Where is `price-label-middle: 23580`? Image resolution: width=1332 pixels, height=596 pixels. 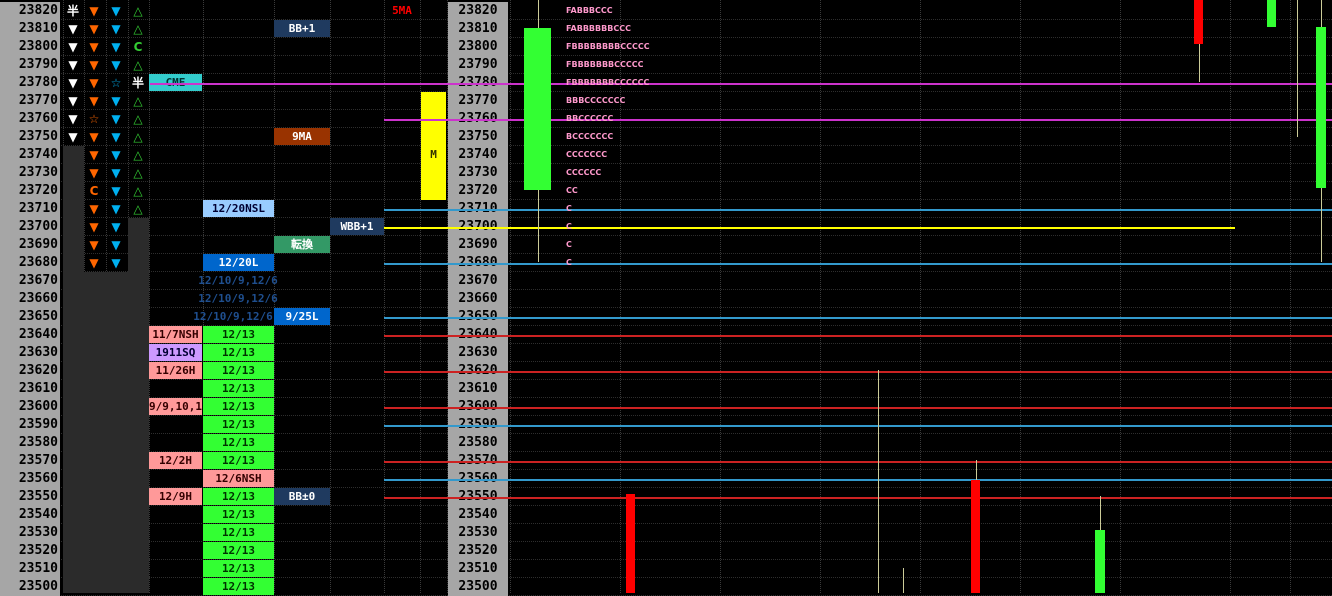
price-label-middle: 23580 is located at coordinates (478, 443).